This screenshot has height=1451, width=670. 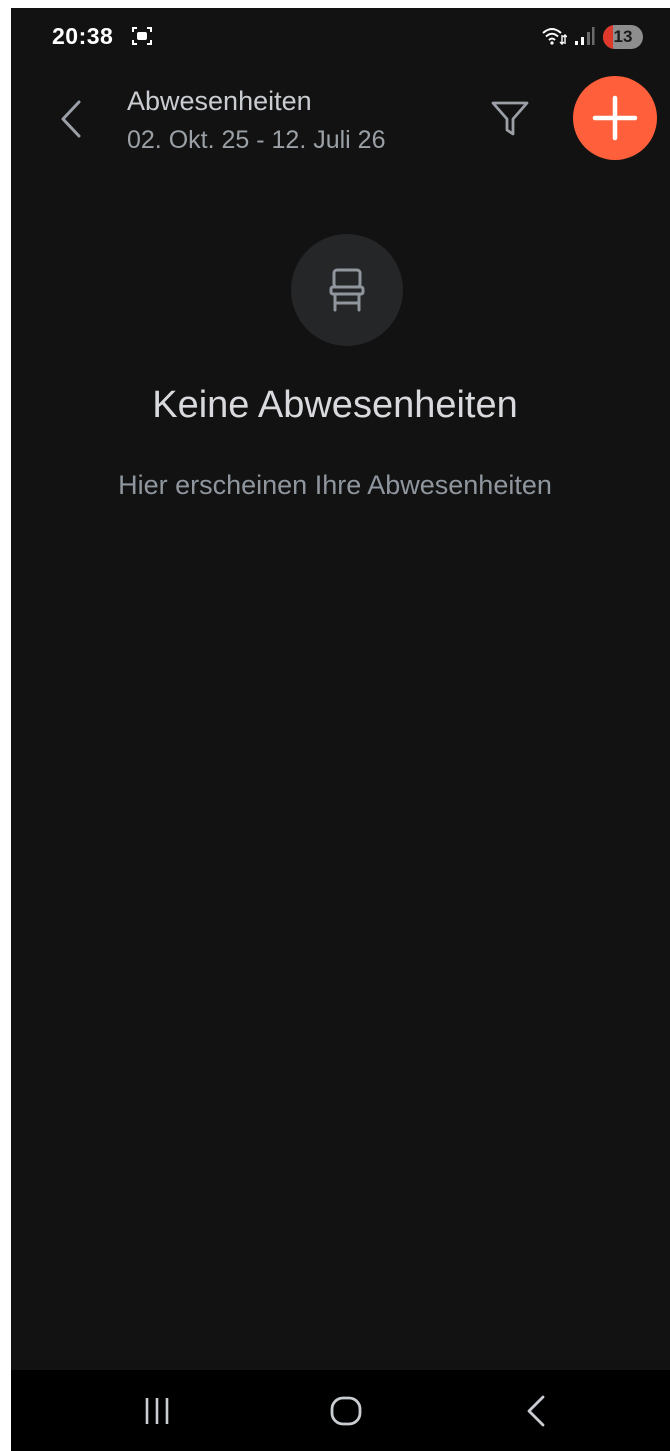 I want to click on plus-icon, so click(x=615, y=118).